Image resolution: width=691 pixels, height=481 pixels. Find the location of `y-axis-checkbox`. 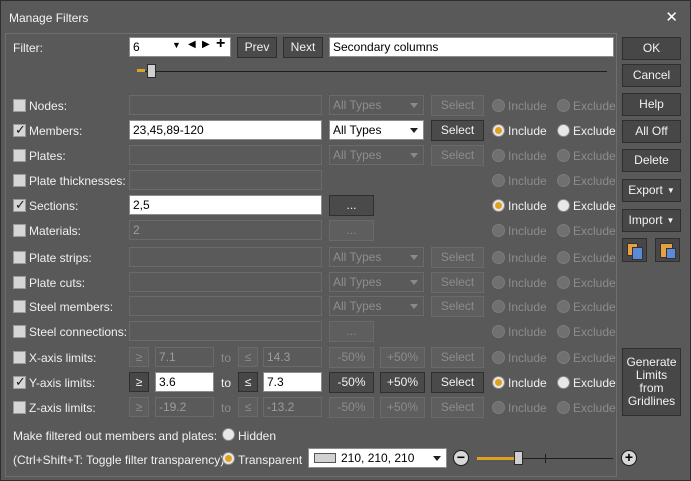

y-axis-checkbox is located at coordinates (19, 382).